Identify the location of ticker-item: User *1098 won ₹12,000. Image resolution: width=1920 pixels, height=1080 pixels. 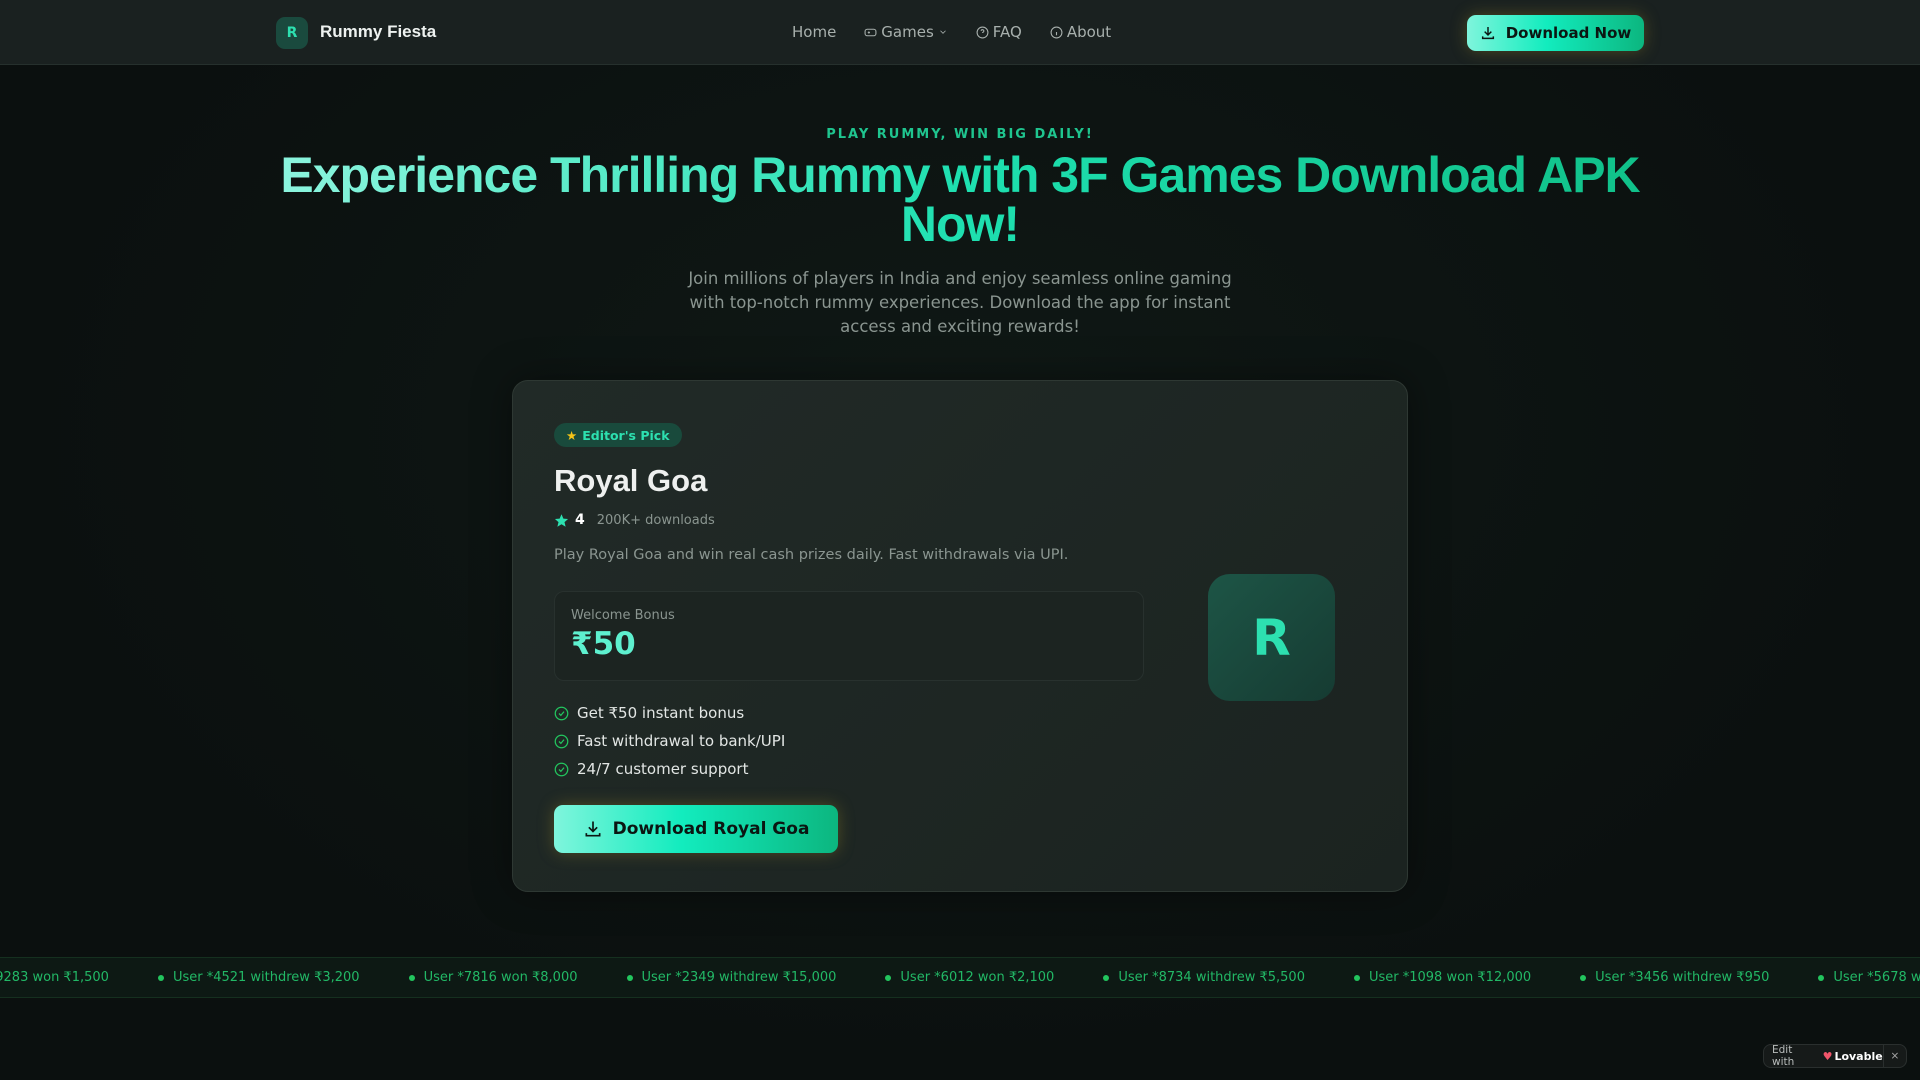
(1442, 977).